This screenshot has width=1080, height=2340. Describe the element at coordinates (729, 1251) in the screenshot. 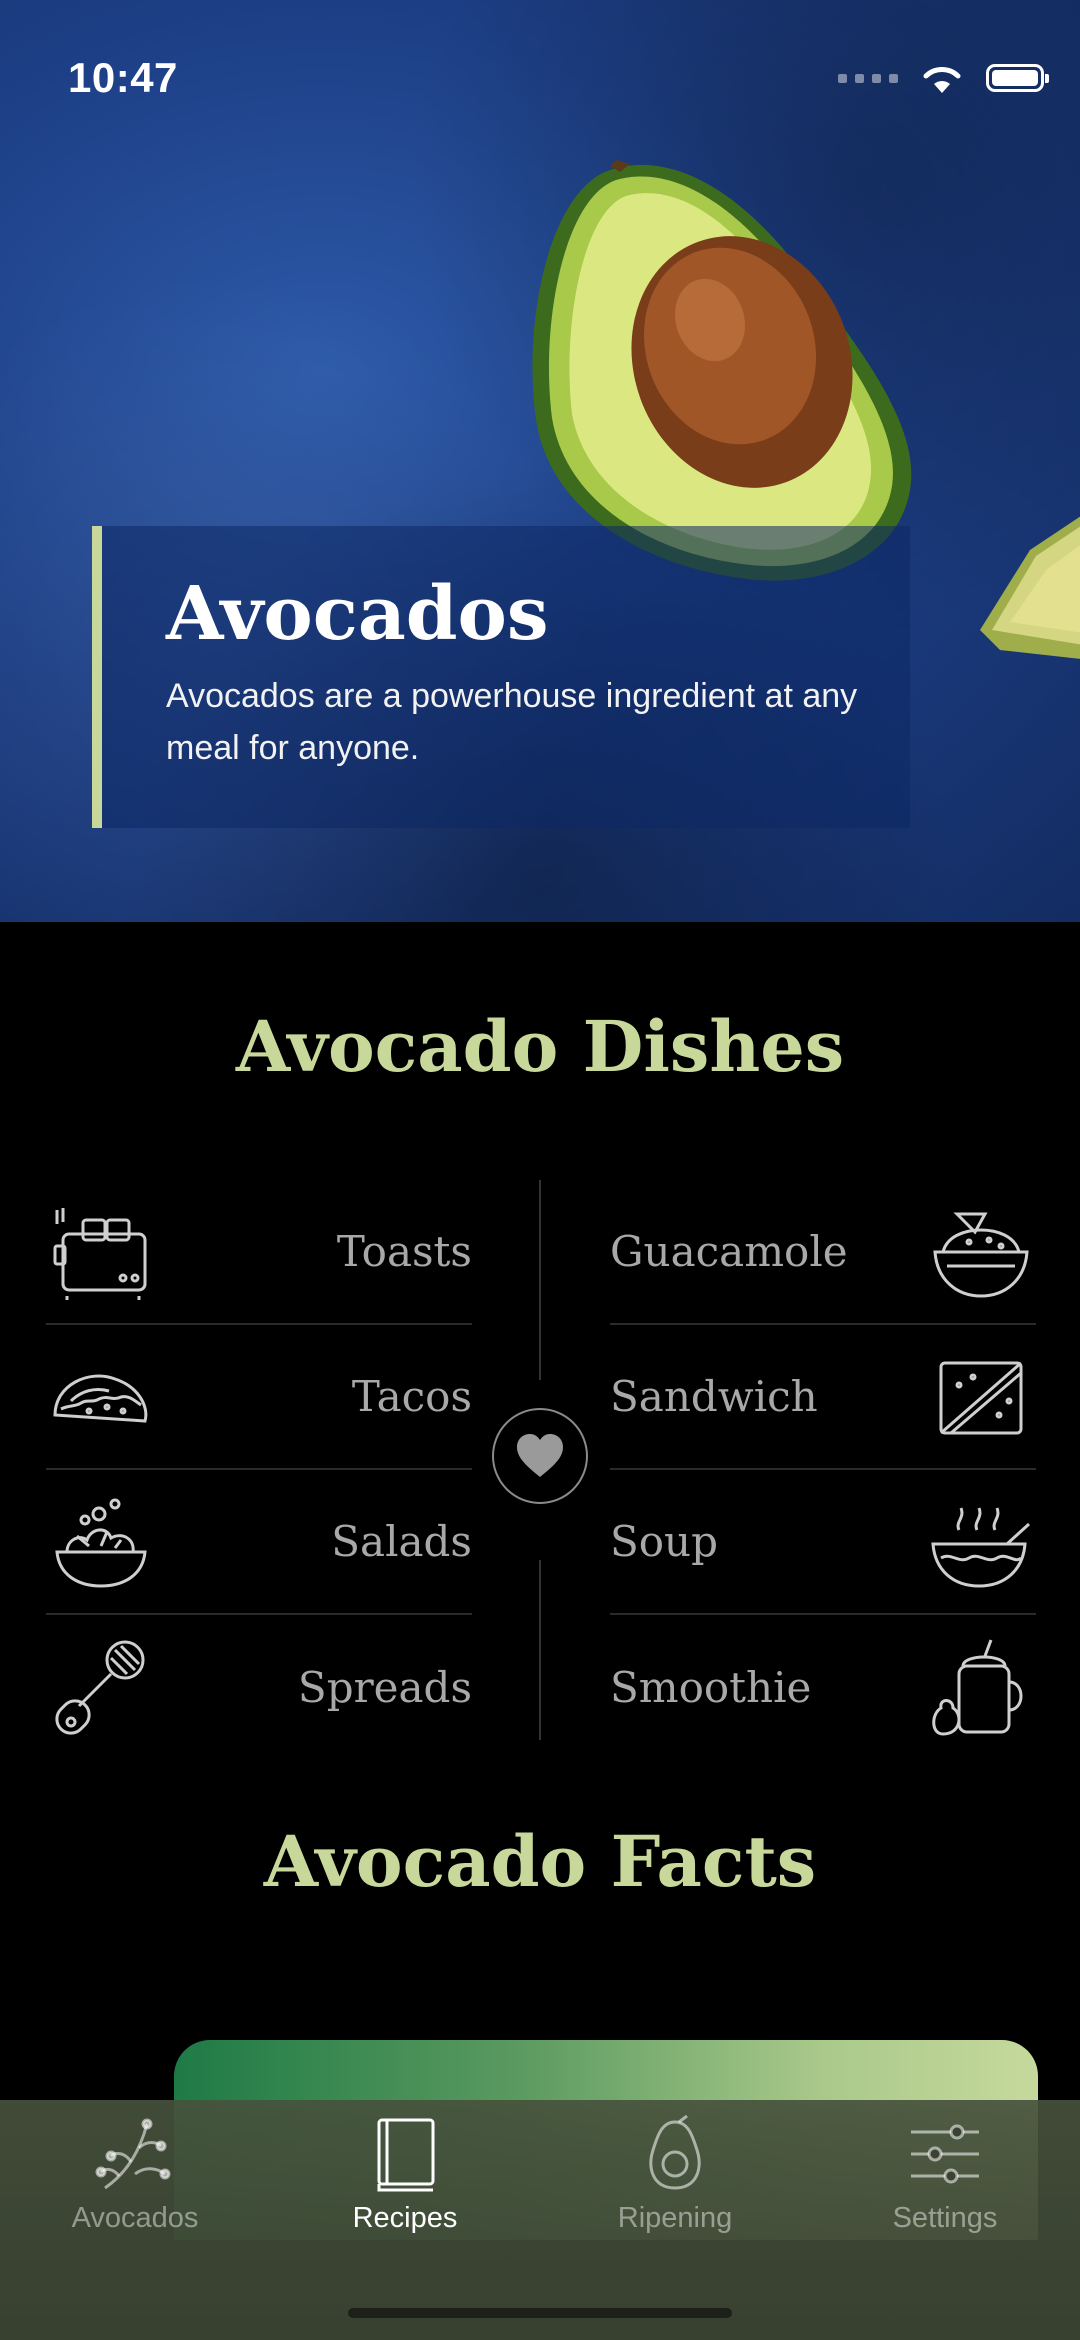

I see `dish-label: Guacamole` at that location.